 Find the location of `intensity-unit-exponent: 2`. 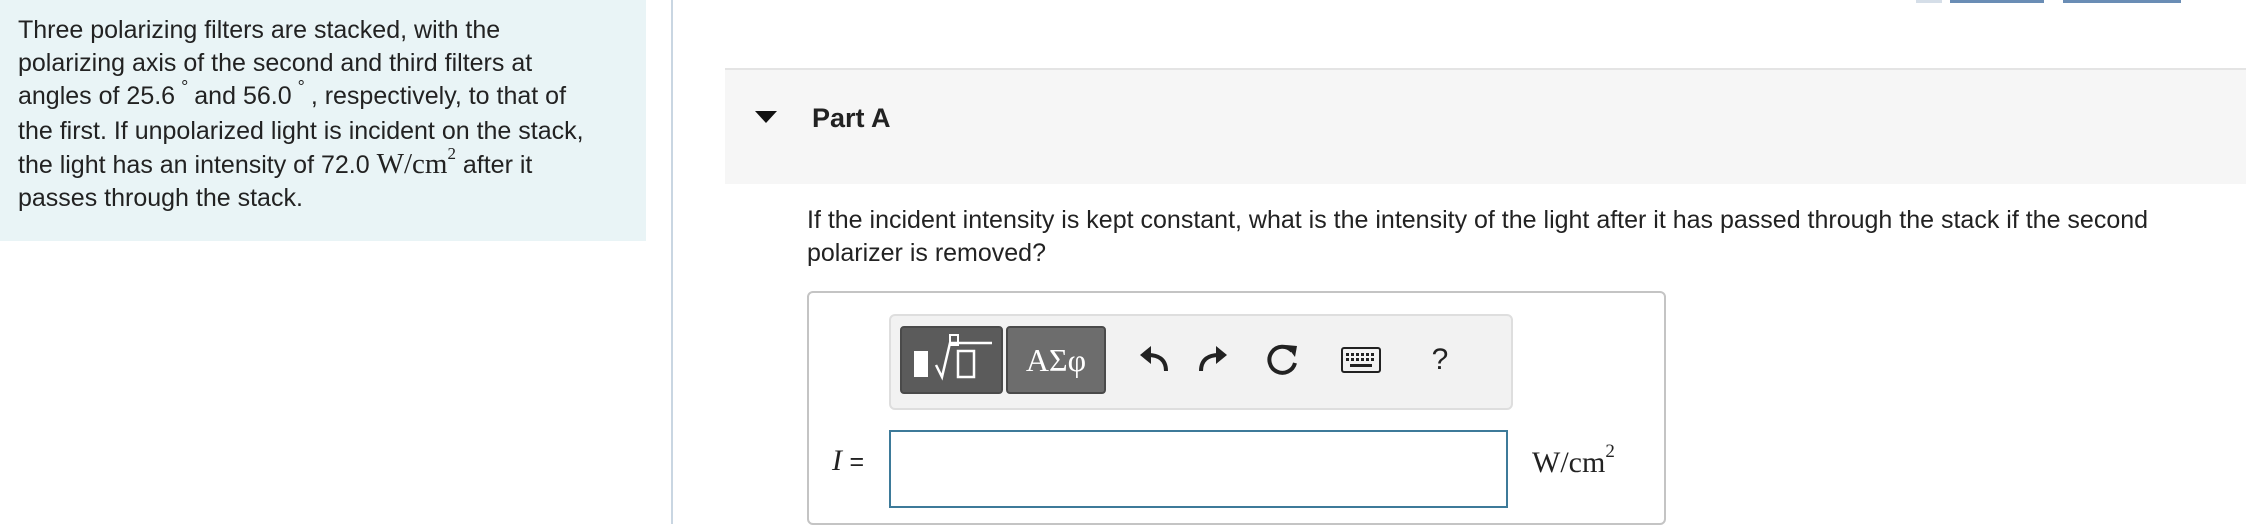

intensity-unit-exponent: 2 is located at coordinates (451, 154).